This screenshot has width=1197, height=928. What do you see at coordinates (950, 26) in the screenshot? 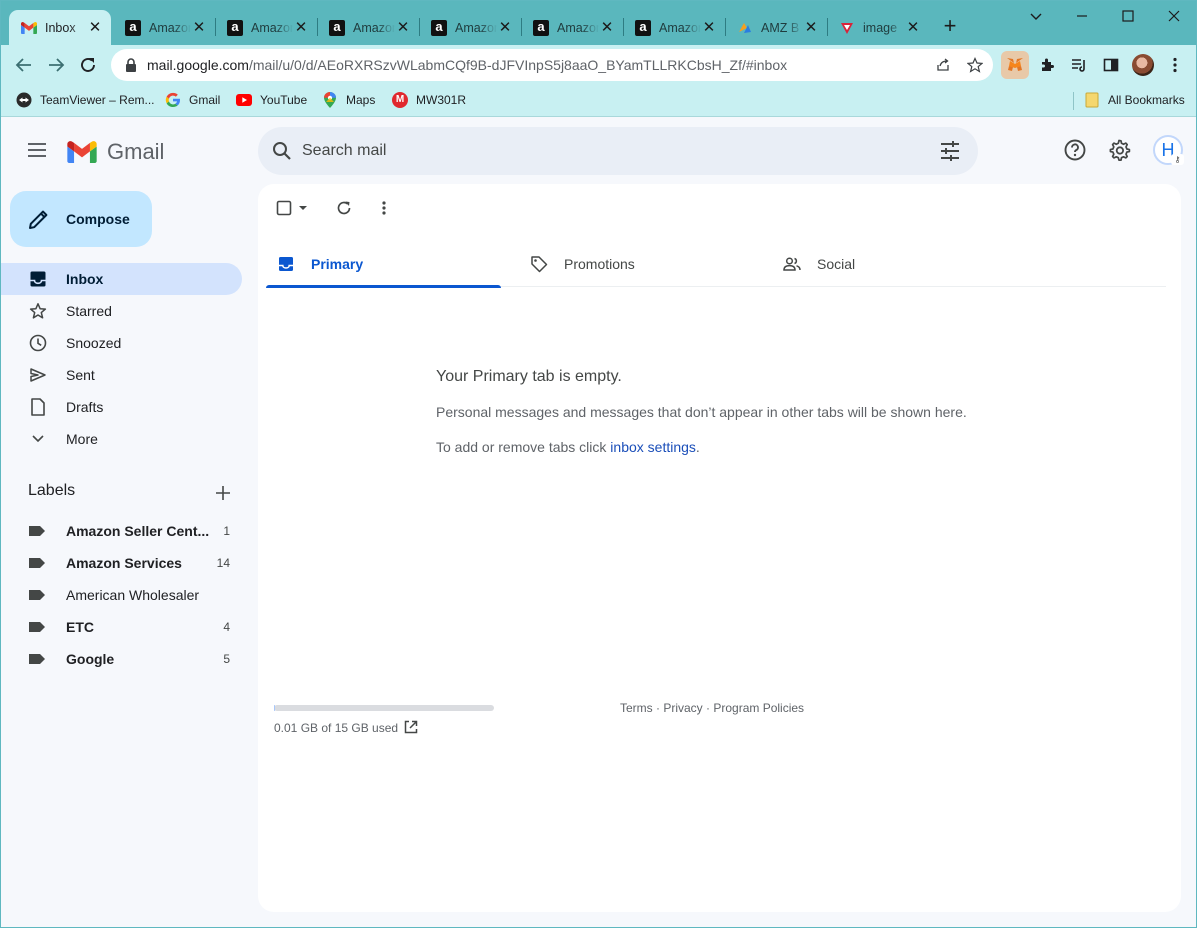
I see `new-tab-button: +` at bounding box center [950, 26].